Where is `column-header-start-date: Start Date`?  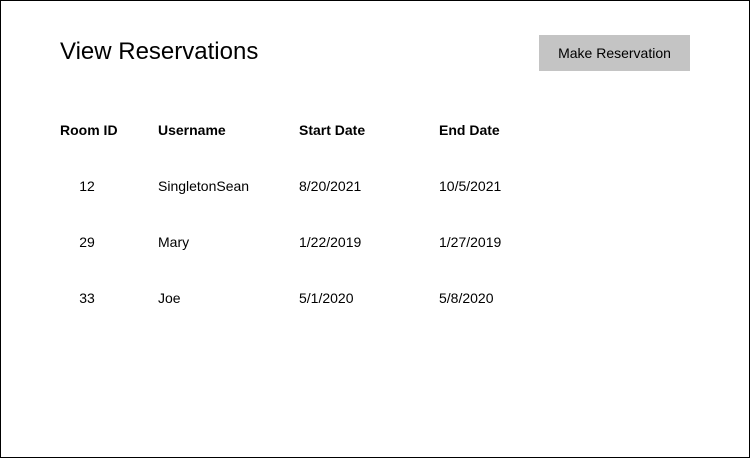 column-header-start-date: Start Date is located at coordinates (332, 130).